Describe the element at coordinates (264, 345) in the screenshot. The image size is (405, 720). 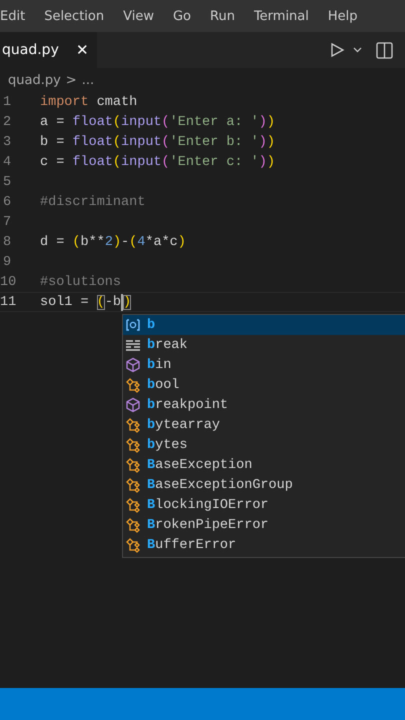
I see `suggestion-item: break` at that location.